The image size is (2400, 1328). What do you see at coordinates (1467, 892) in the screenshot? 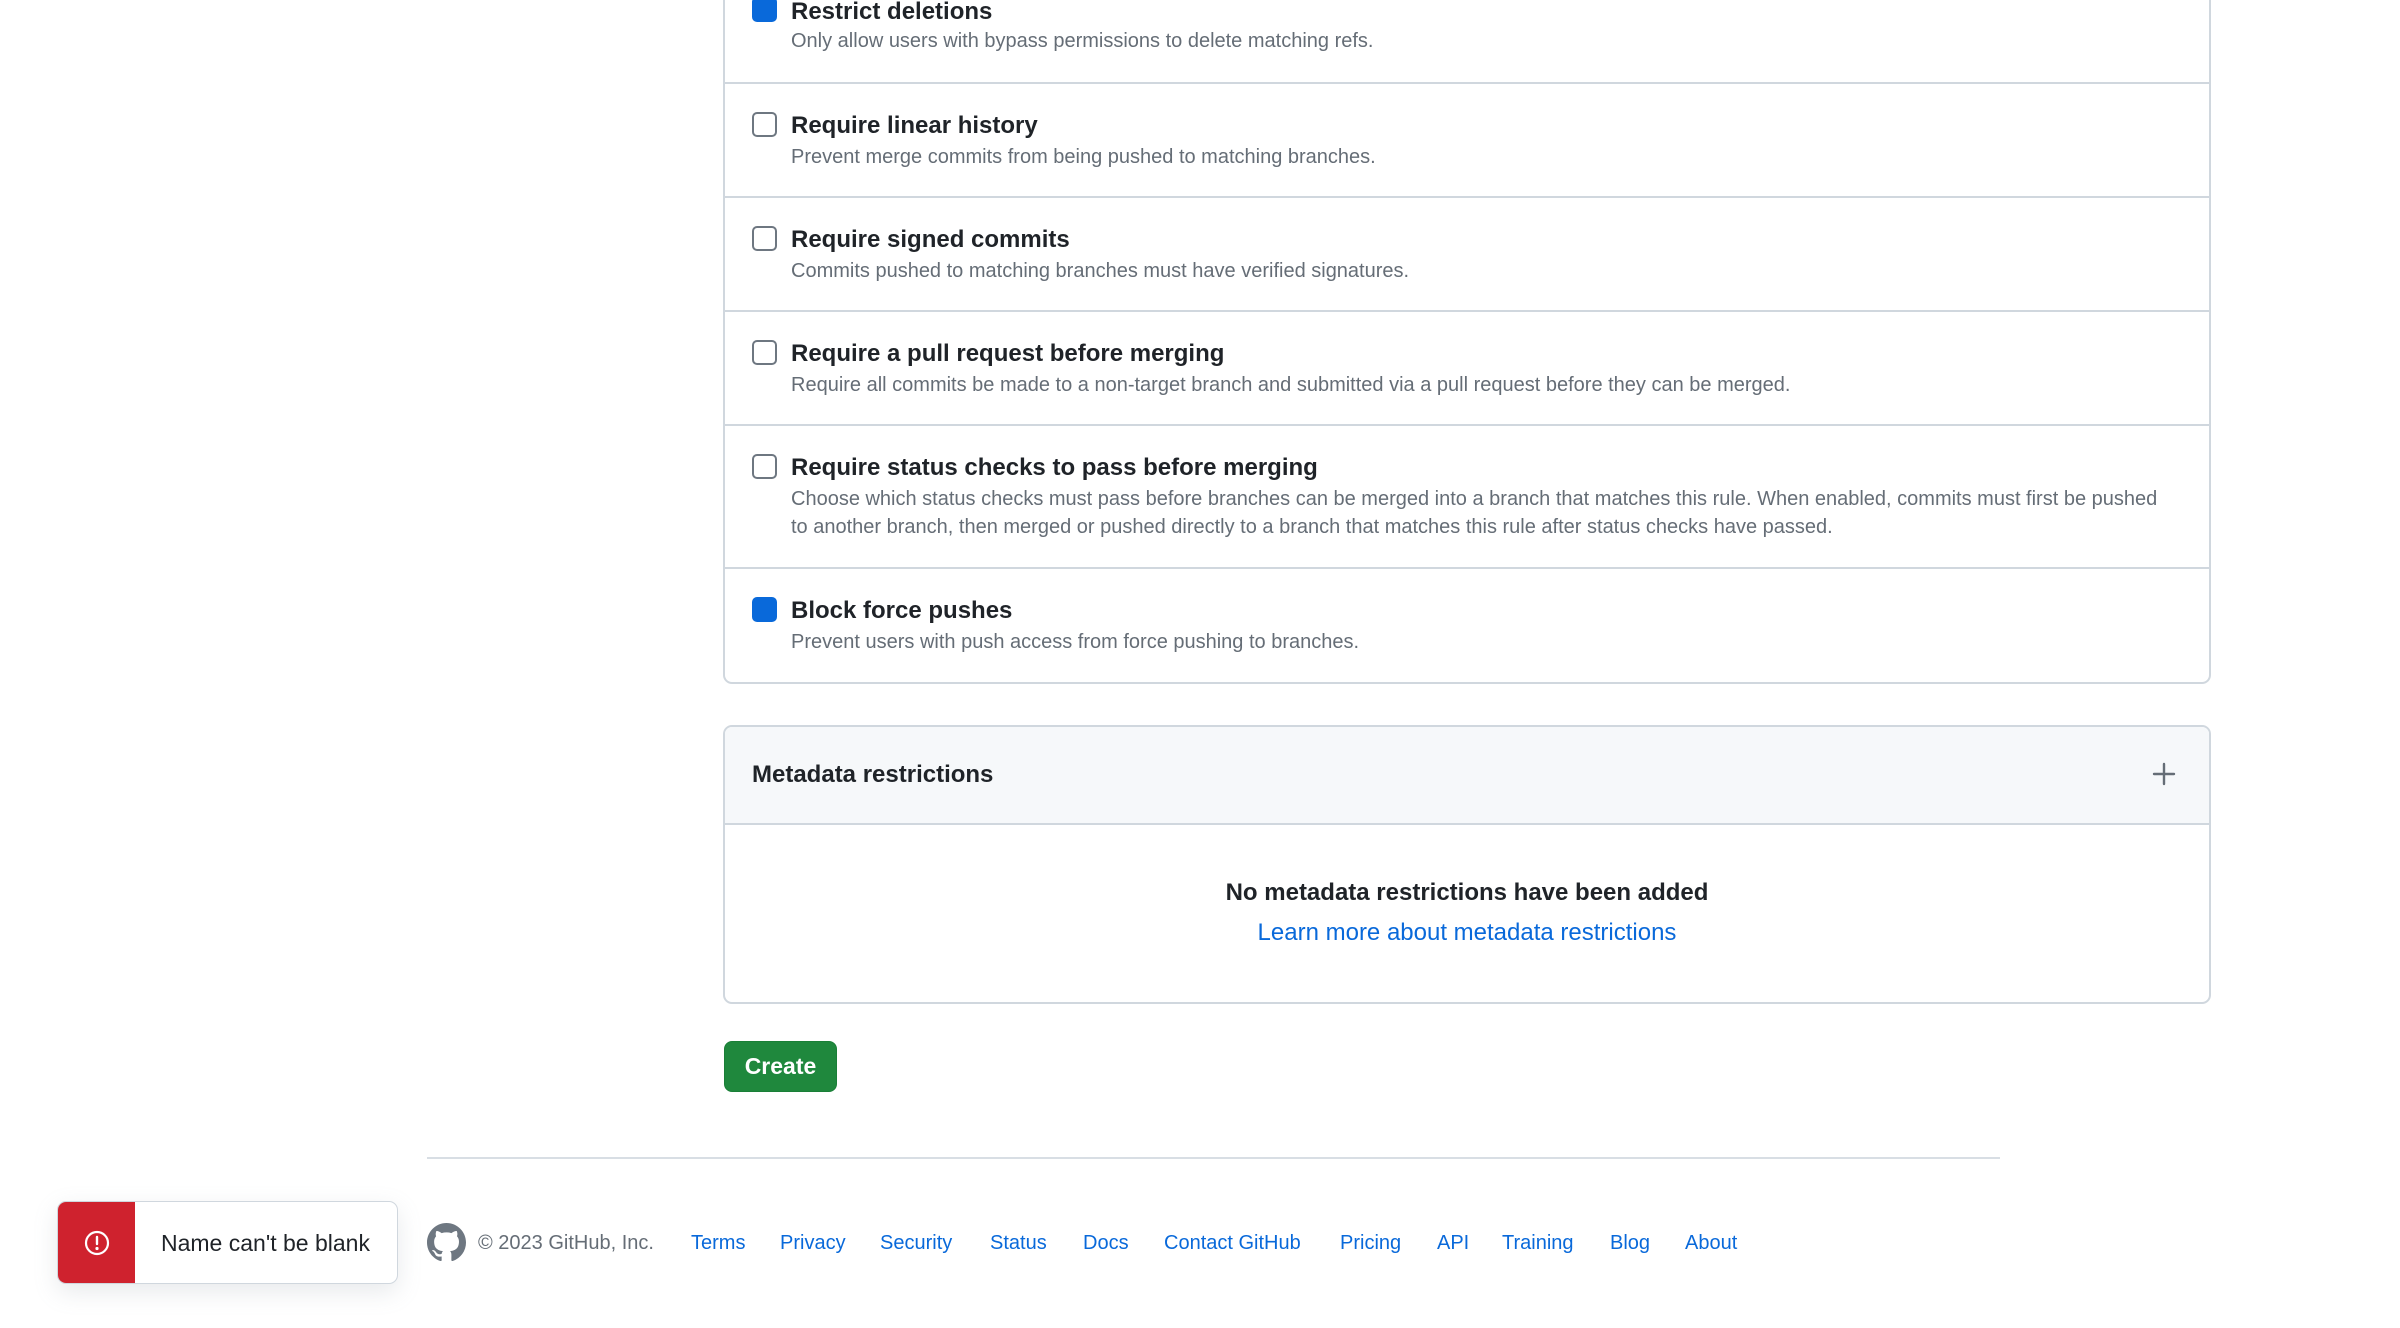
I see `metadata-empty-state-title: No metadata restrictions have been added` at bounding box center [1467, 892].